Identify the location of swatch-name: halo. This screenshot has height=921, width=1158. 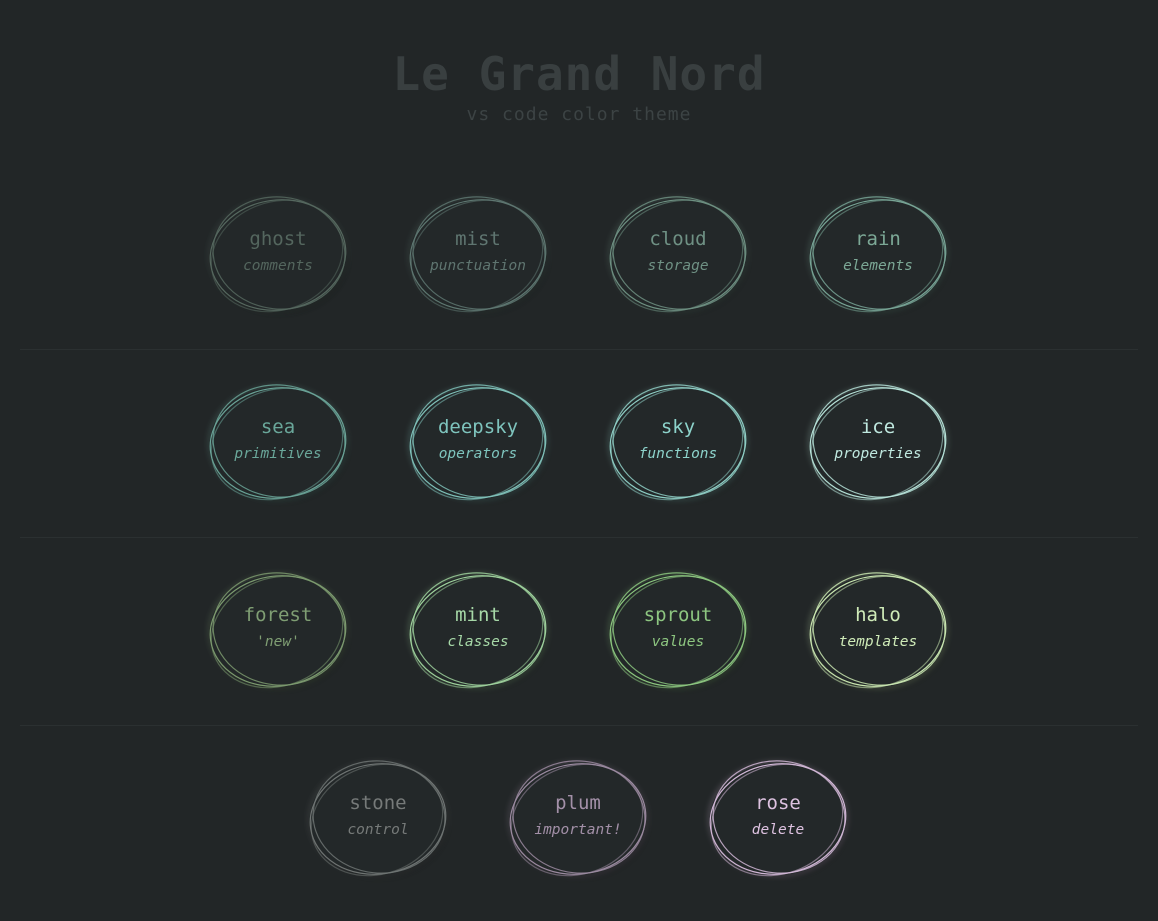
(878, 615).